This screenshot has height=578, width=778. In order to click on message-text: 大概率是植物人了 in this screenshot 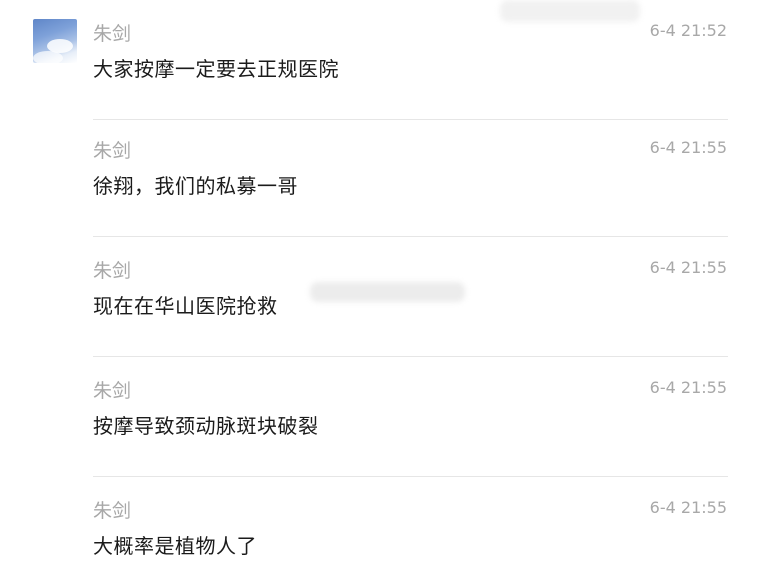, I will do `click(175, 546)`.